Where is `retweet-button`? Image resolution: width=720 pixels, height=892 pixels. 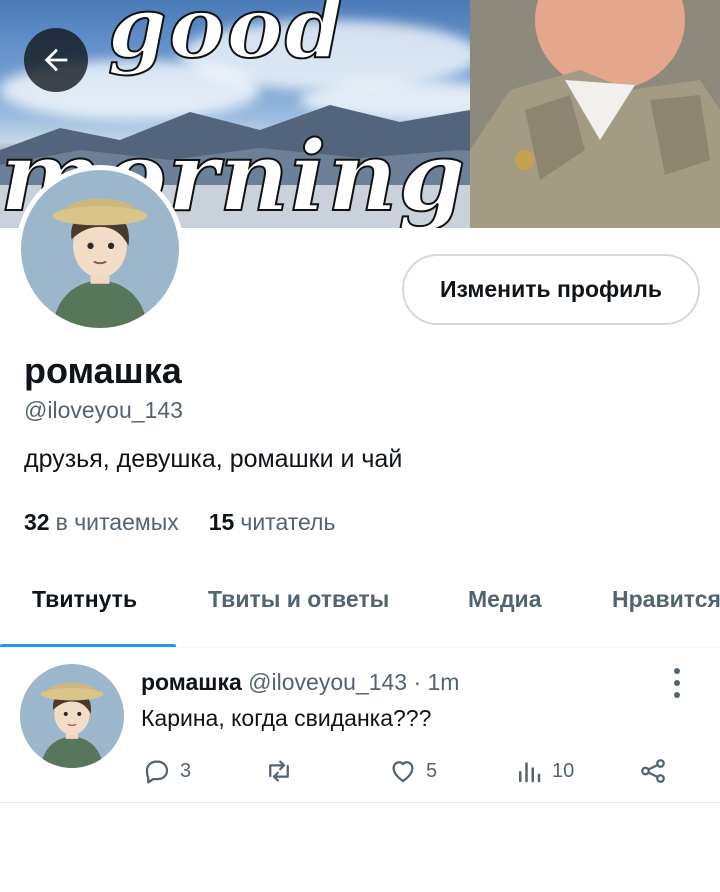 retweet-button is located at coordinates (283, 771).